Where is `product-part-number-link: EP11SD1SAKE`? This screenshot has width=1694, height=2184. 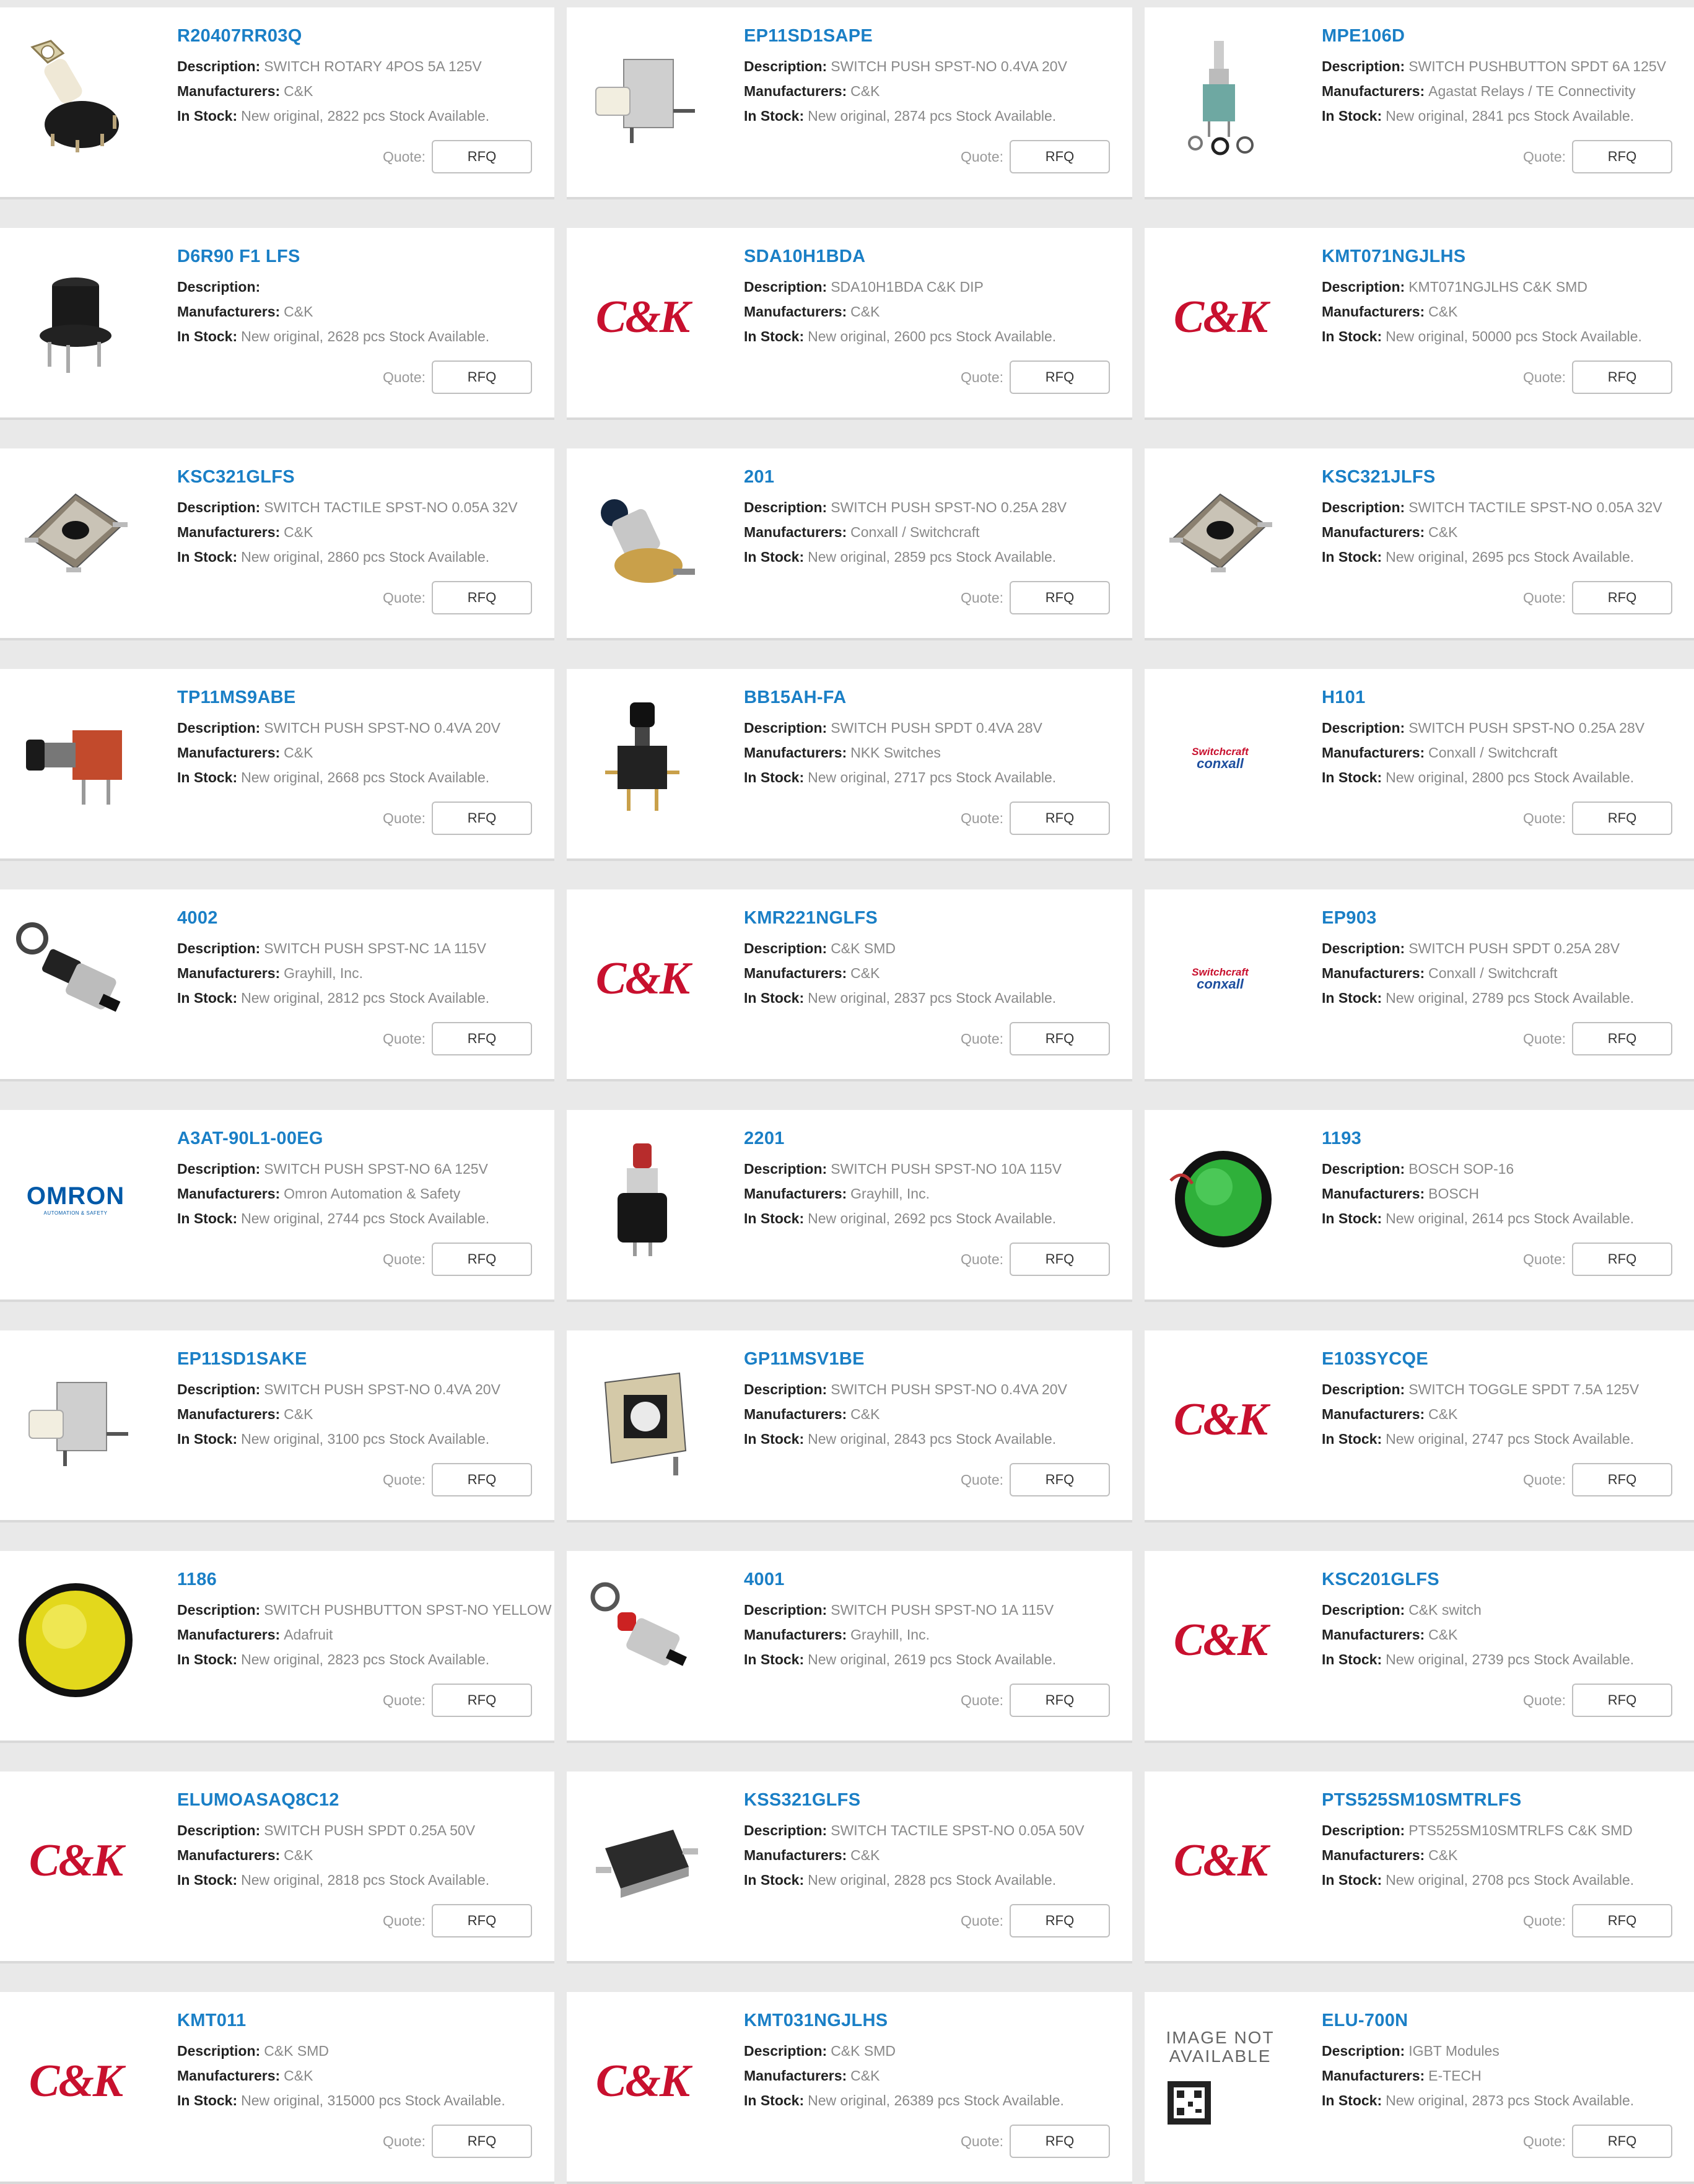 product-part-number-link: EP11SD1SAKE is located at coordinates (365, 1359).